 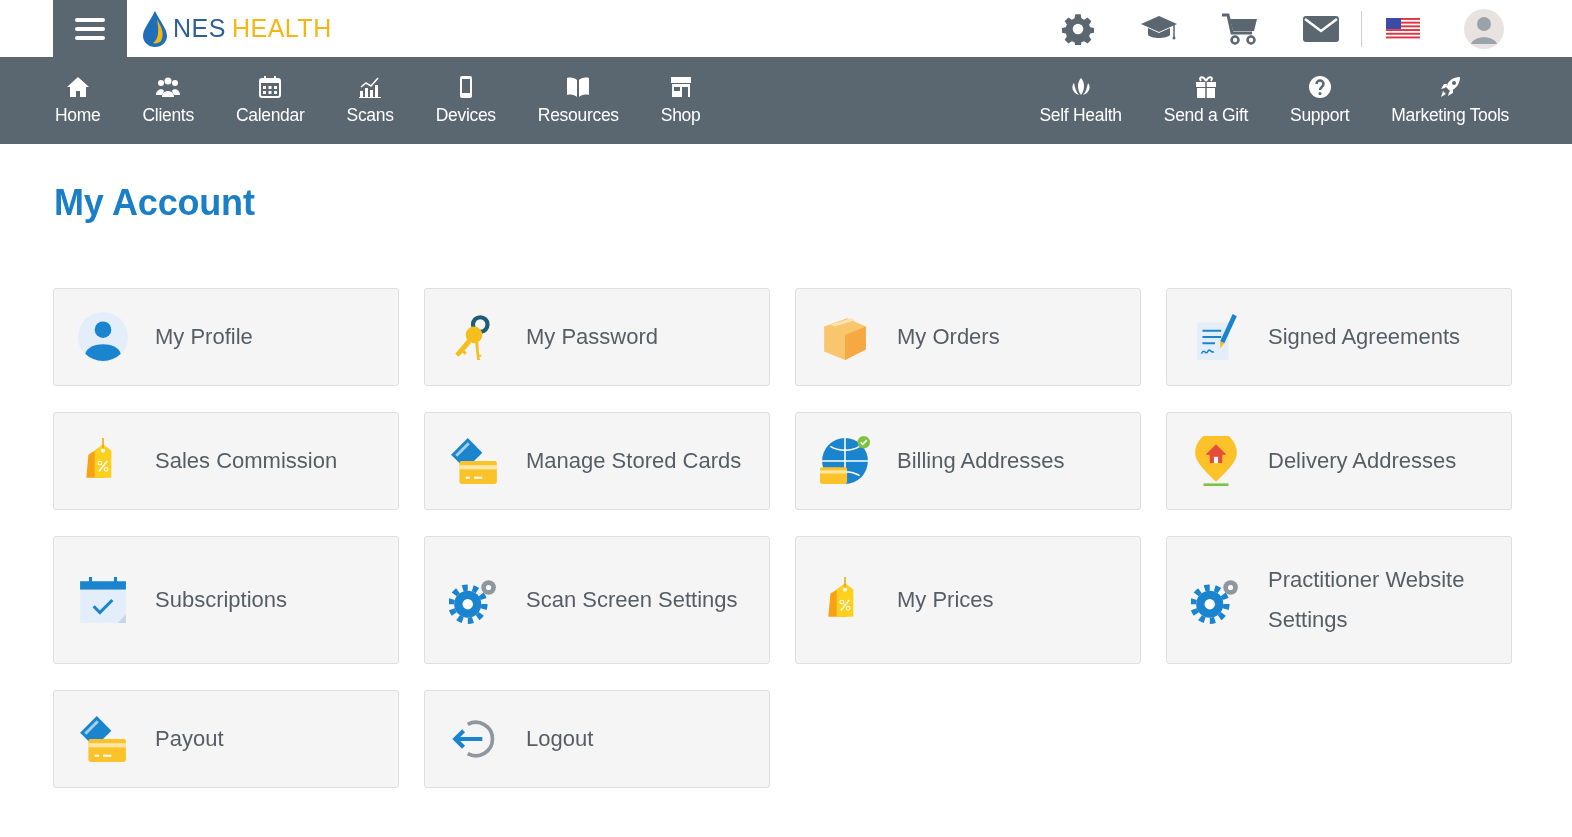 I want to click on nav-link: Send a Gift, so click(x=1206, y=100).